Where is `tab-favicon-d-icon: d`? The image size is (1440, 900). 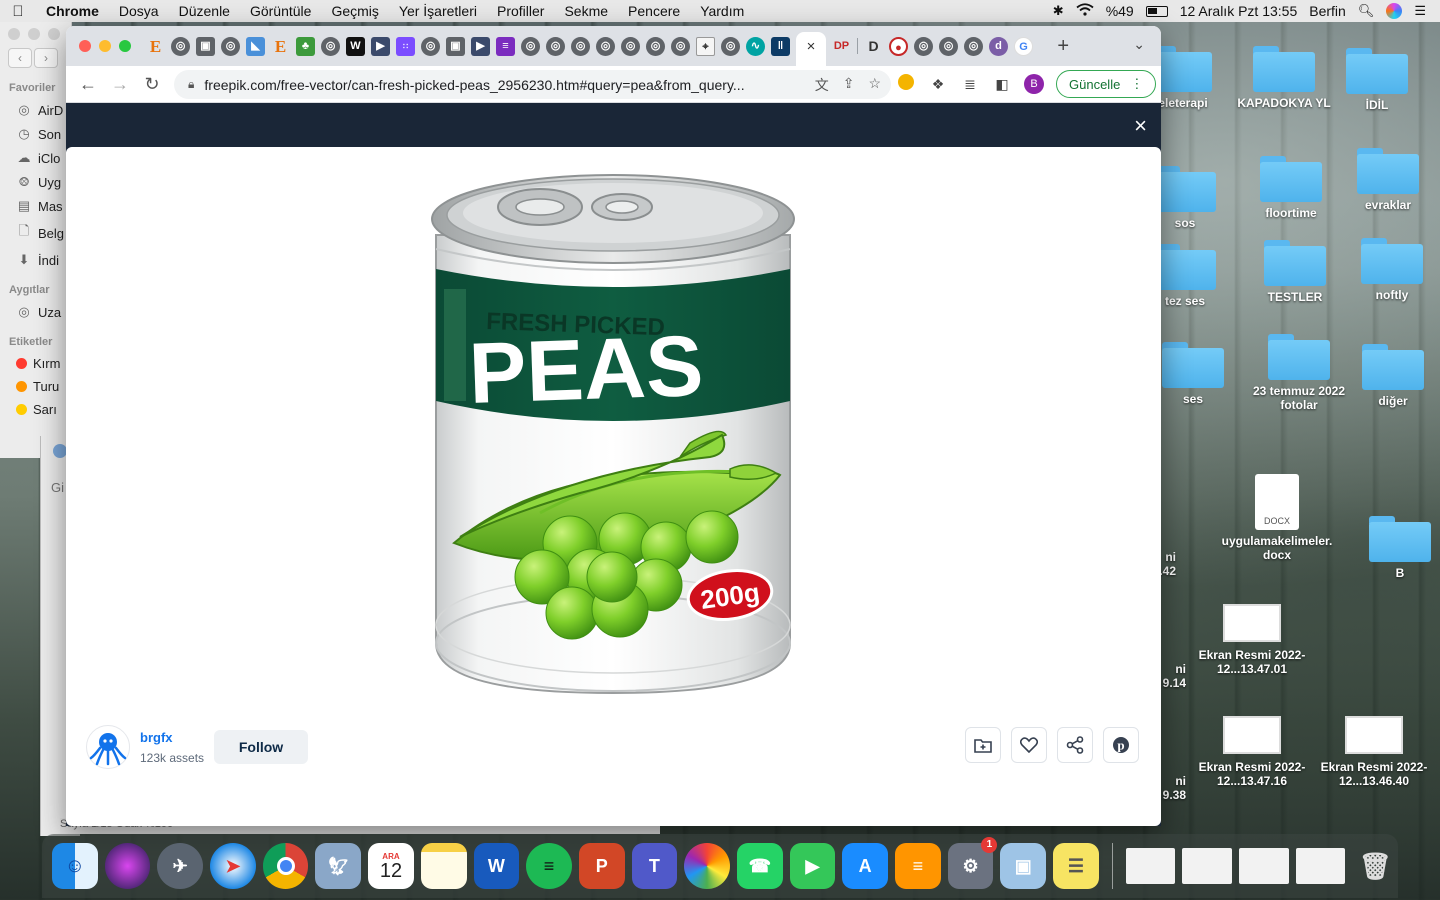
tab-favicon-d-icon: d is located at coordinates (998, 46).